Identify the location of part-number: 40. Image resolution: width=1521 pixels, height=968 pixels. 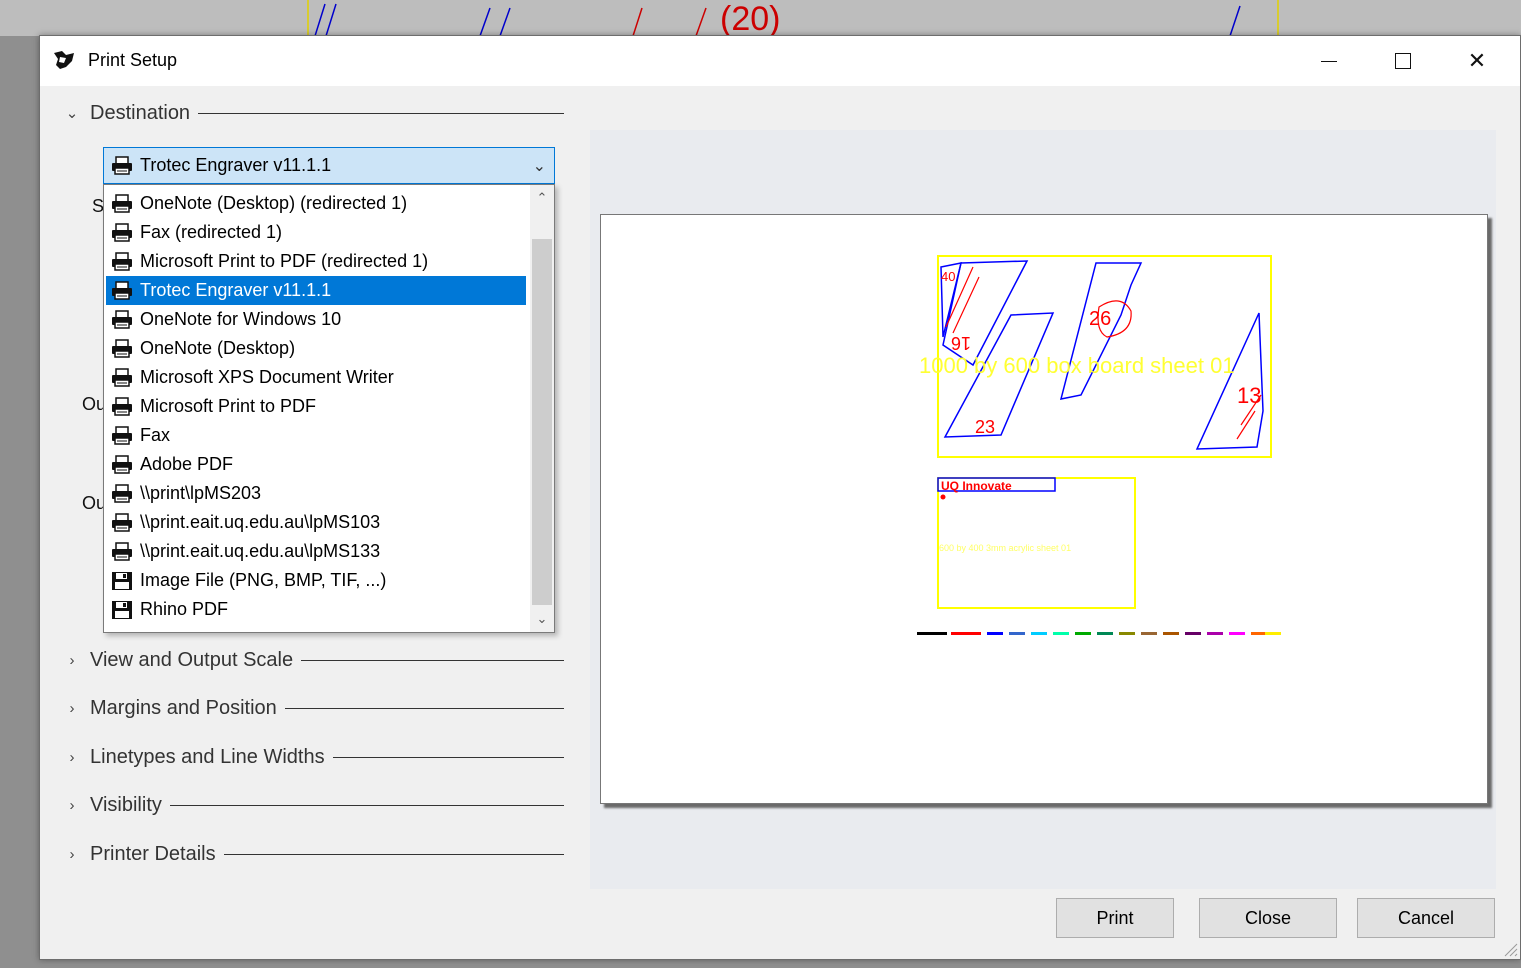
(948, 276).